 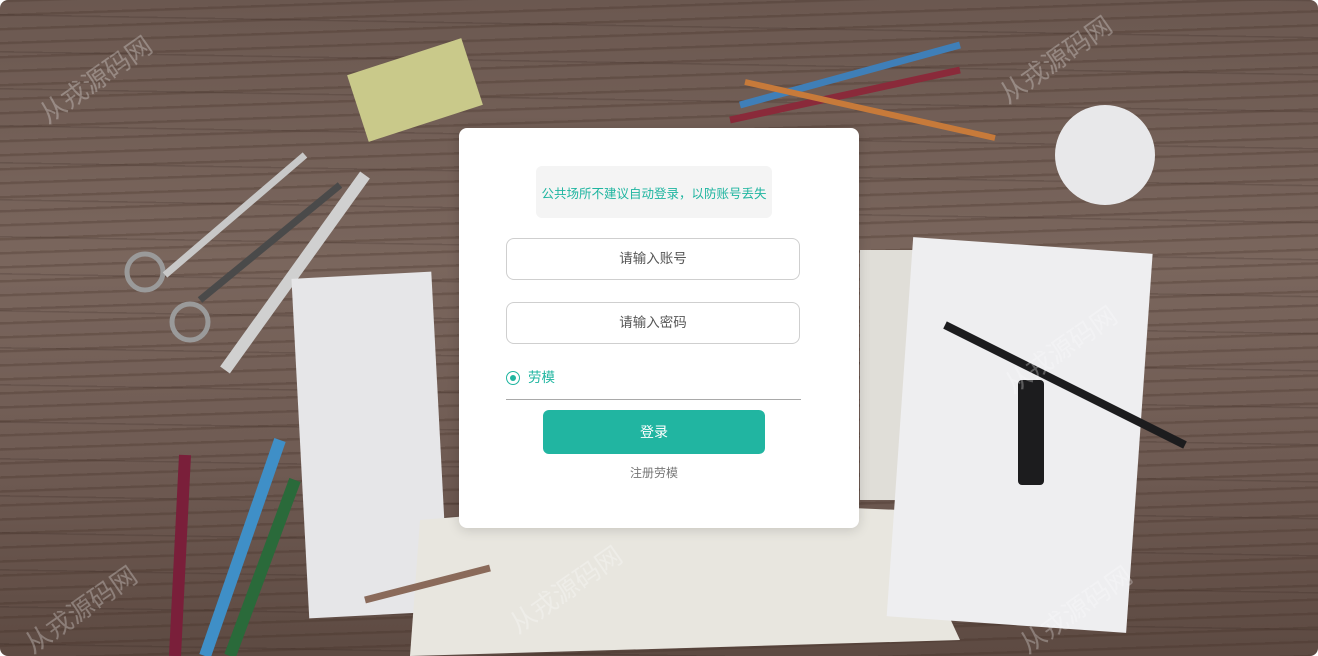 What do you see at coordinates (653, 323) in the screenshot?
I see `password-input` at bounding box center [653, 323].